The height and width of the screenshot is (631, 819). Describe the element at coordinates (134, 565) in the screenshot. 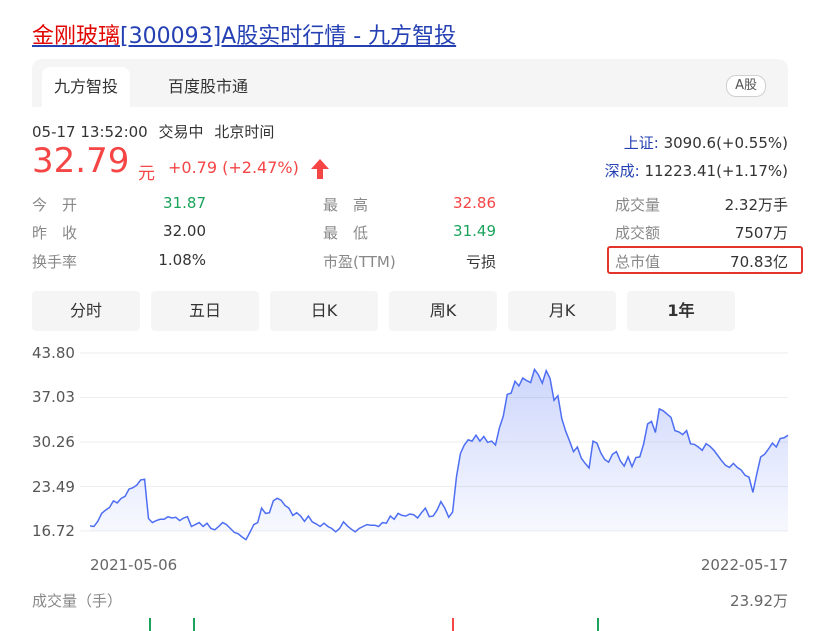

I see `x-start-label: 2021-05-06` at that location.